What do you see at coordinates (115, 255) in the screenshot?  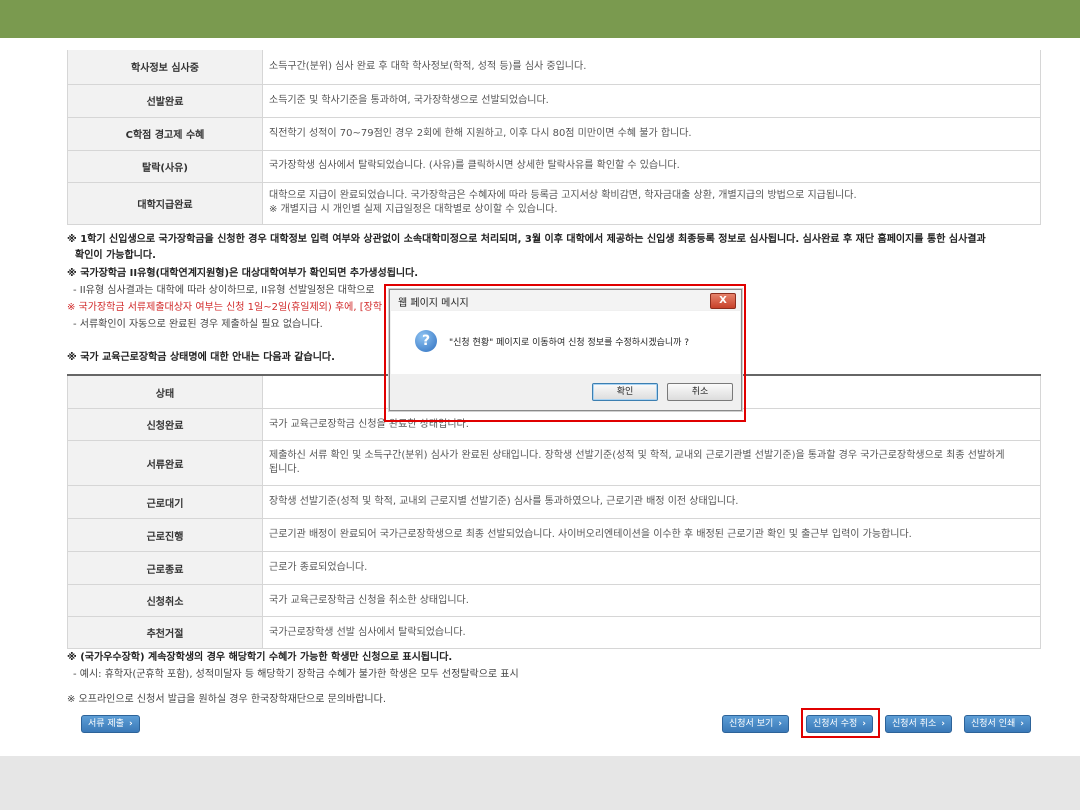 I see `note-freshman-cont: 확인이 가능합니다.` at bounding box center [115, 255].